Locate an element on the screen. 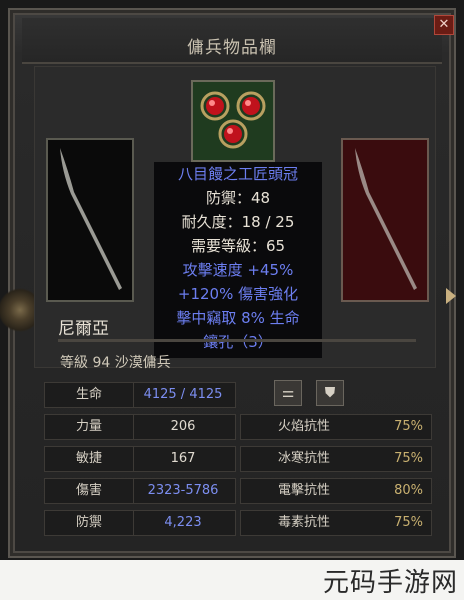 The height and width of the screenshot is (600, 464). watermark-bar: 元码手游网 is located at coordinates (232, 580).